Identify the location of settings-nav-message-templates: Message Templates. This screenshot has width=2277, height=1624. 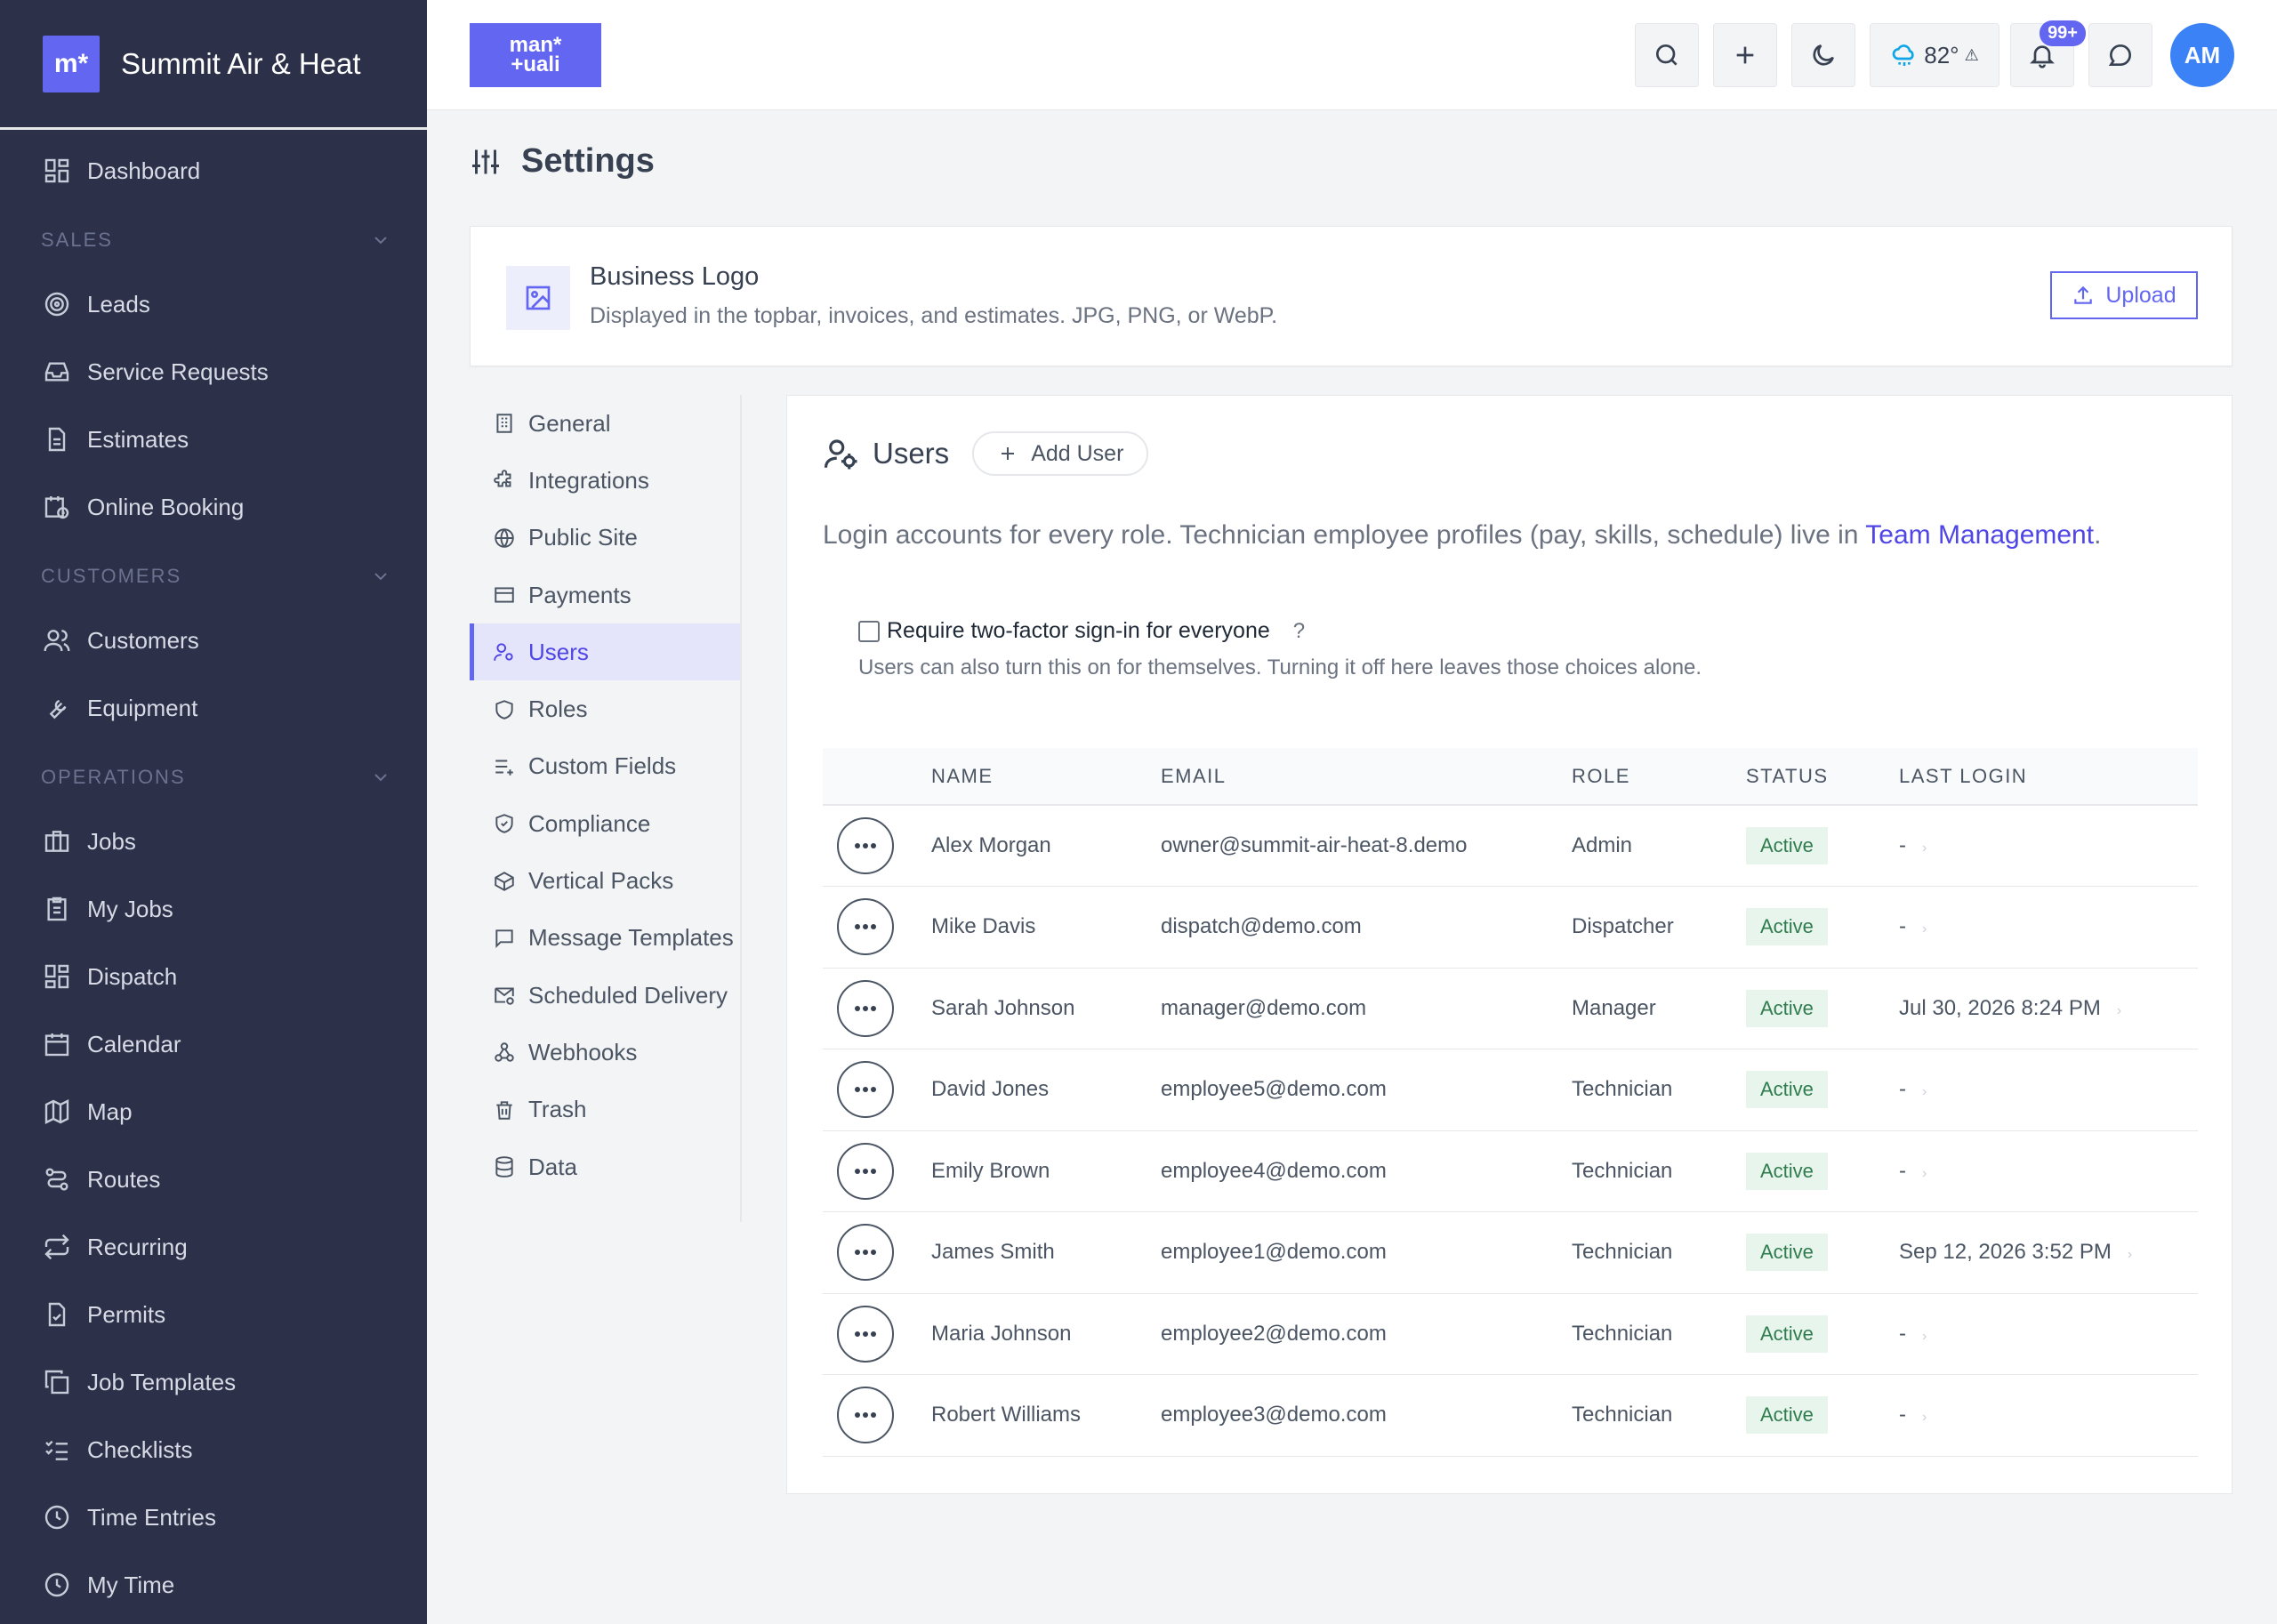
(605, 938).